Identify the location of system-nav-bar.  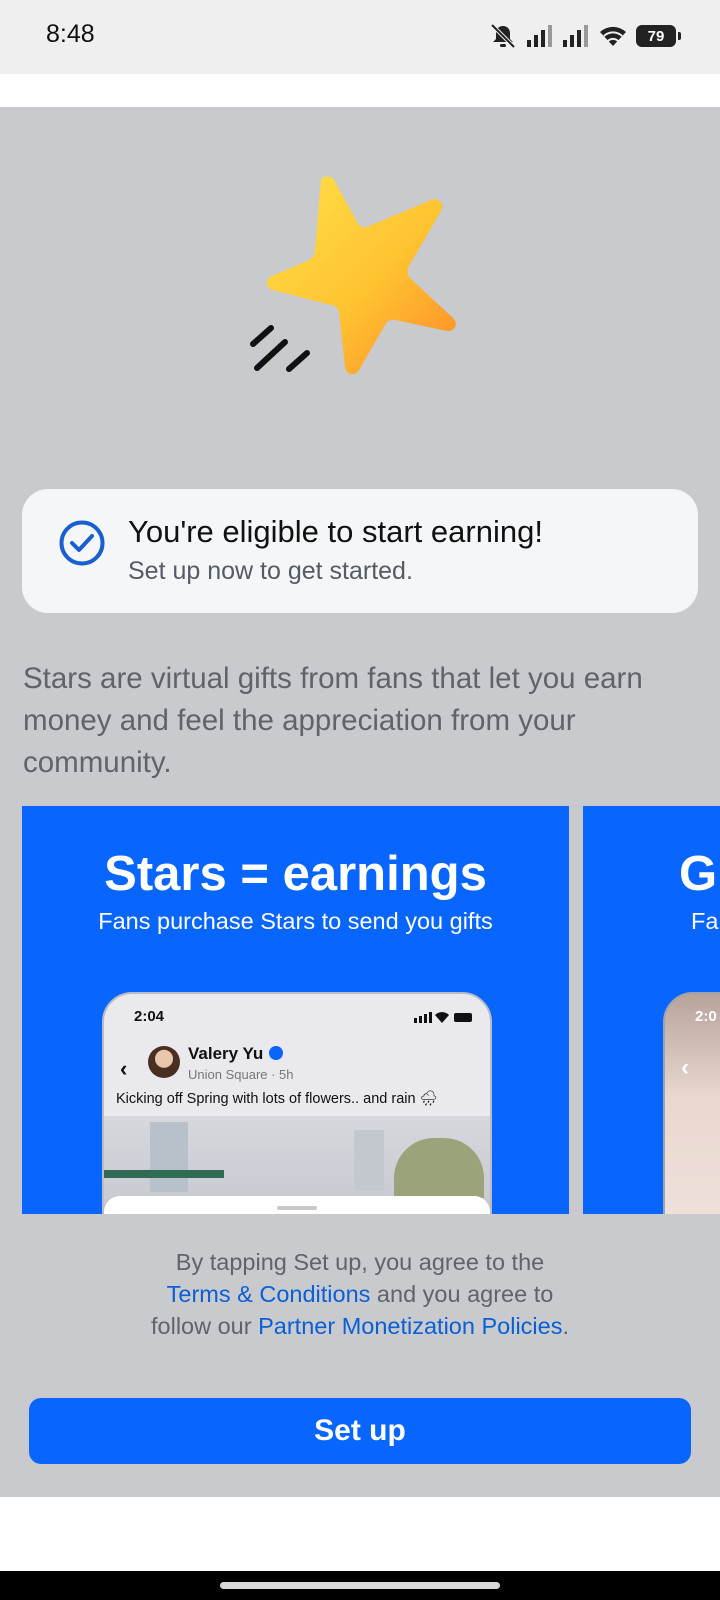
(360, 1585).